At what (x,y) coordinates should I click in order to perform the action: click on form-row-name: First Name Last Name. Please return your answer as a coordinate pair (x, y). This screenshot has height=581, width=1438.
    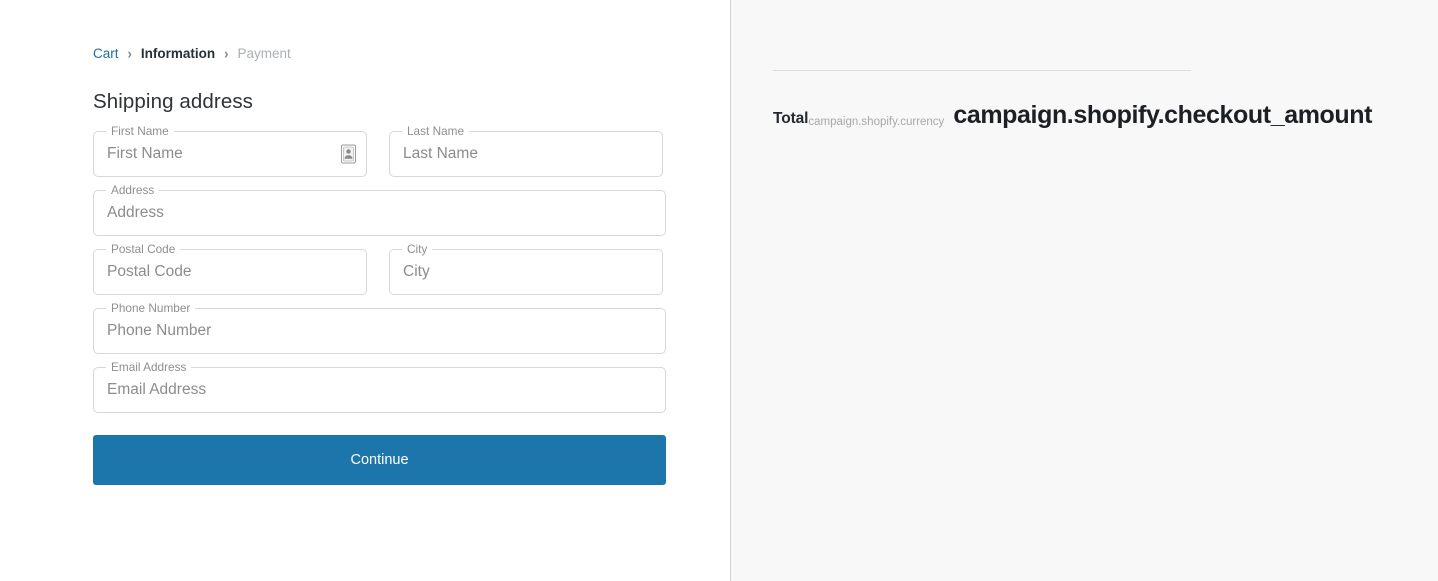
    Looking at the image, I should click on (379, 150).